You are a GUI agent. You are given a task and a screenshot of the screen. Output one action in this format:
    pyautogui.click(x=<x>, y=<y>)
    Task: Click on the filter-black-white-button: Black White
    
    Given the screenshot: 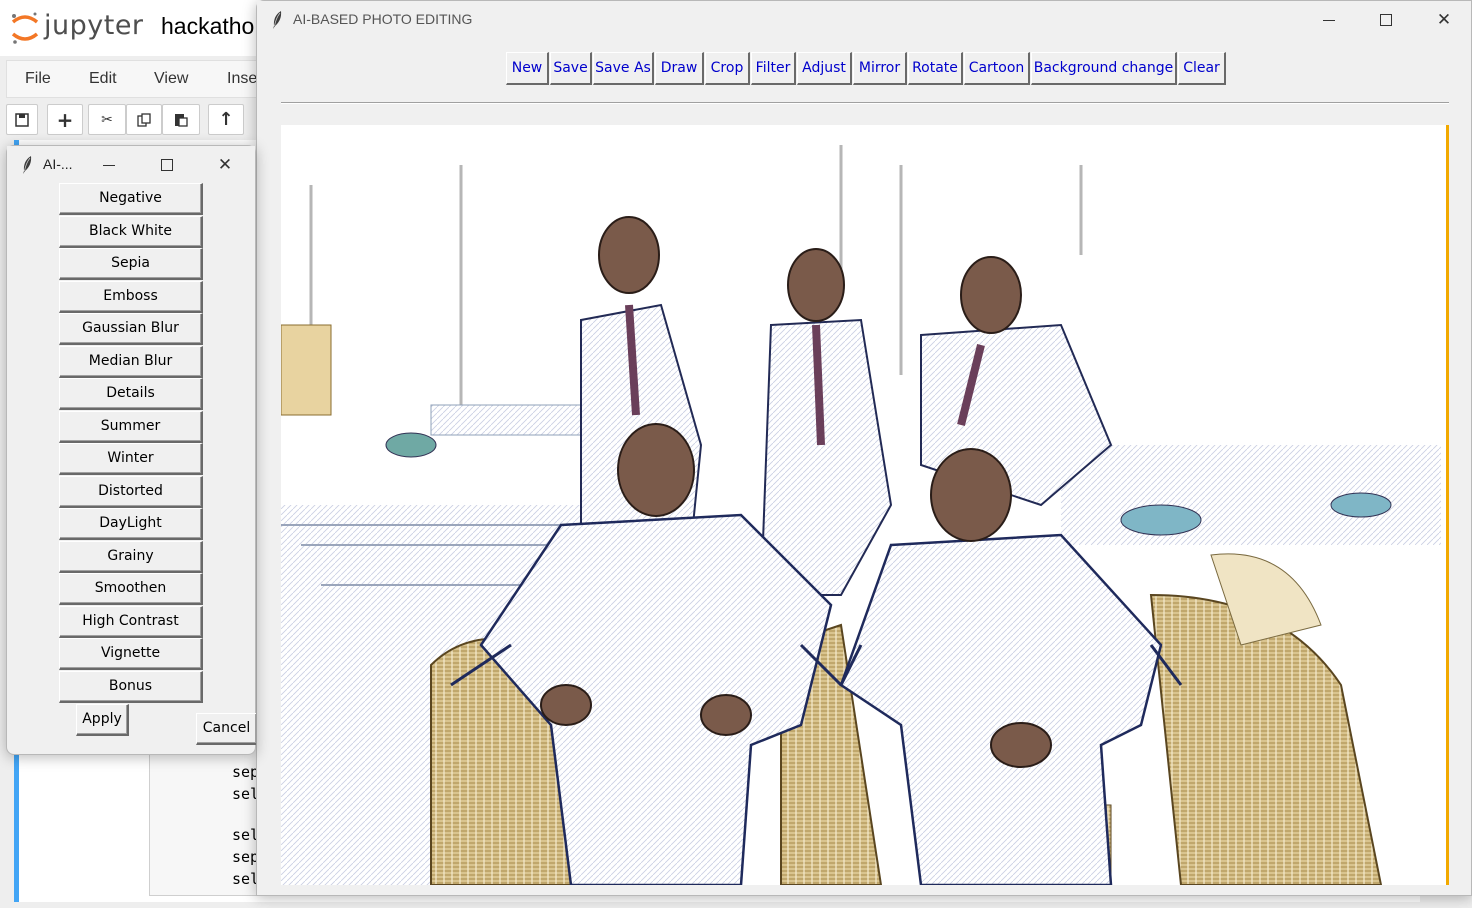 What is the action you would take?
    pyautogui.click(x=131, y=232)
    